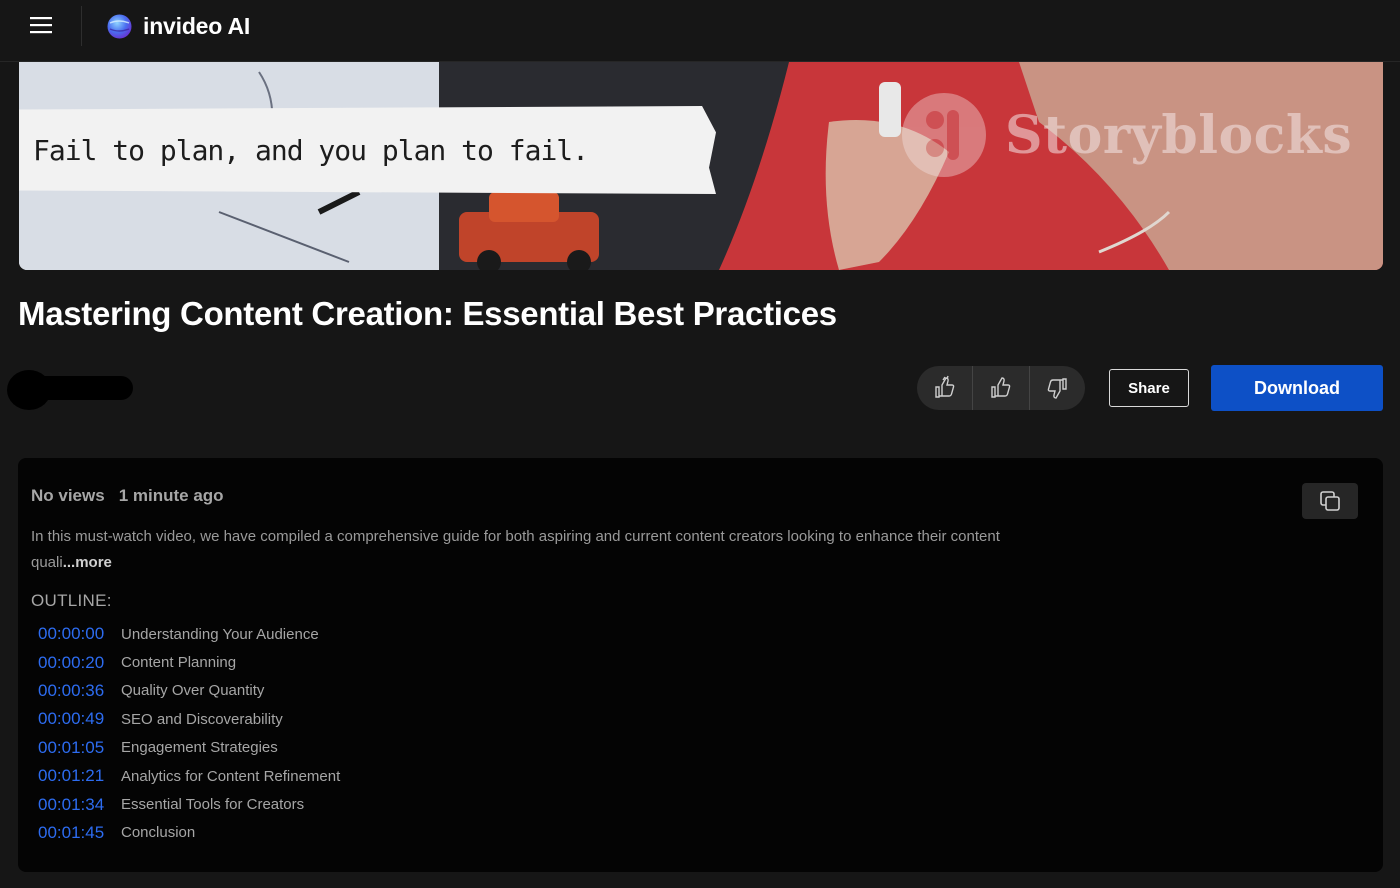 The width and height of the screenshot is (1400, 888). What do you see at coordinates (197, 25) in the screenshot?
I see `logo-text: invideo AI` at bounding box center [197, 25].